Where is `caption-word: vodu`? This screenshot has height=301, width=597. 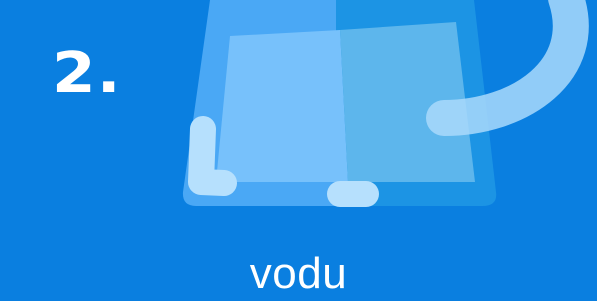
caption-word: vodu is located at coordinates (298, 273).